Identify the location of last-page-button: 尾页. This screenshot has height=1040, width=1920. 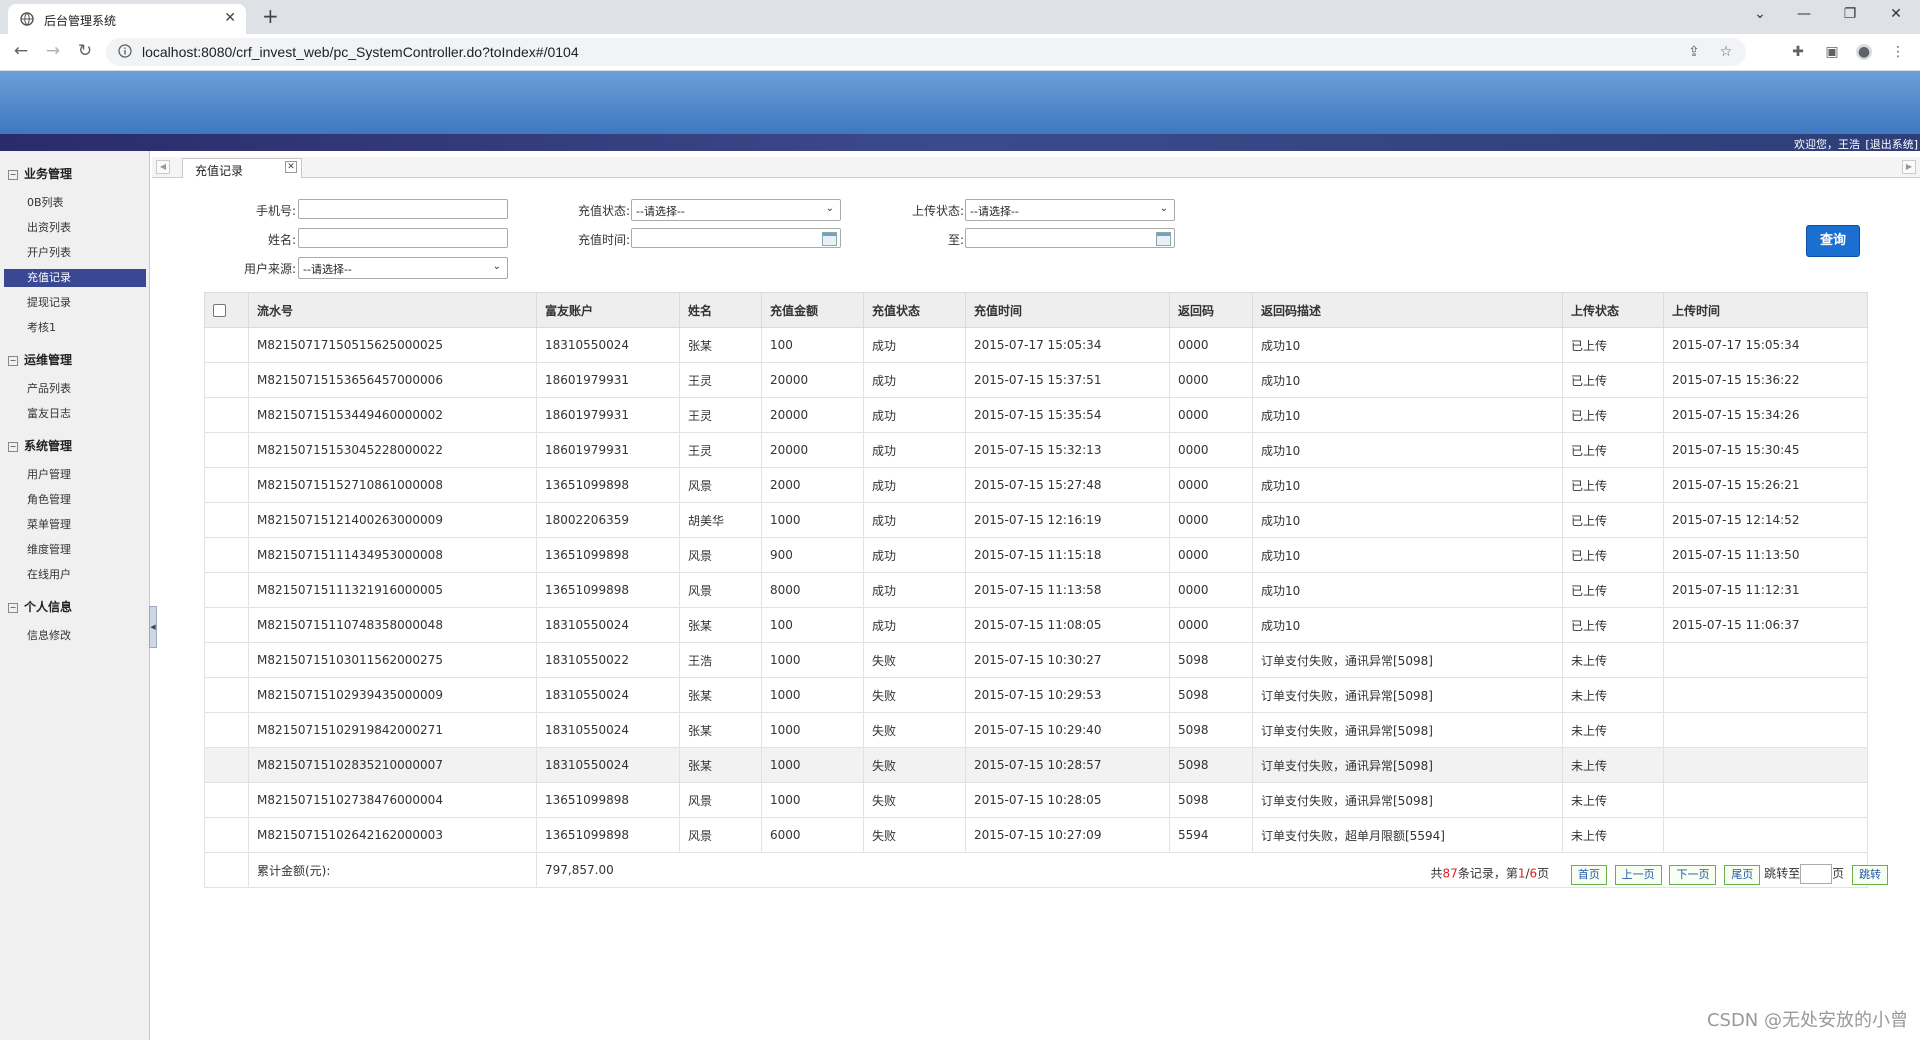
(1742, 874).